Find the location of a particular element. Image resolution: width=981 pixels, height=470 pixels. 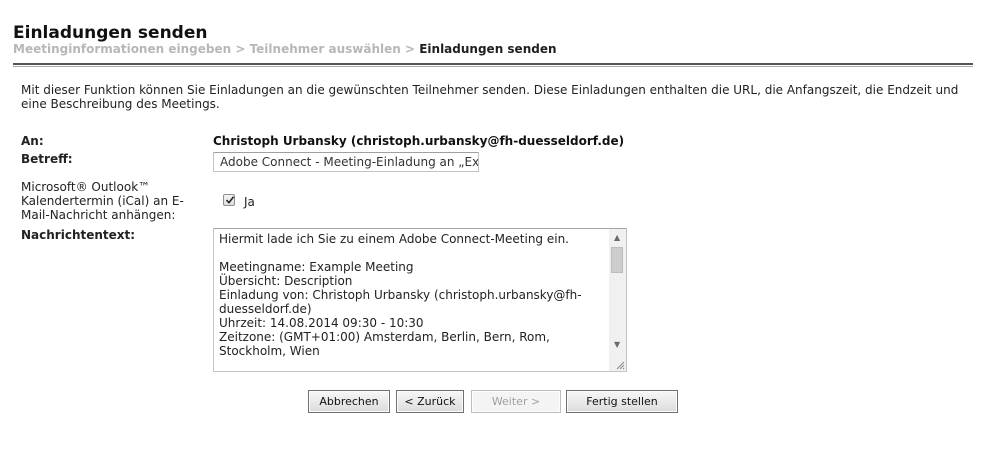

to-label: An: is located at coordinates (32, 141).